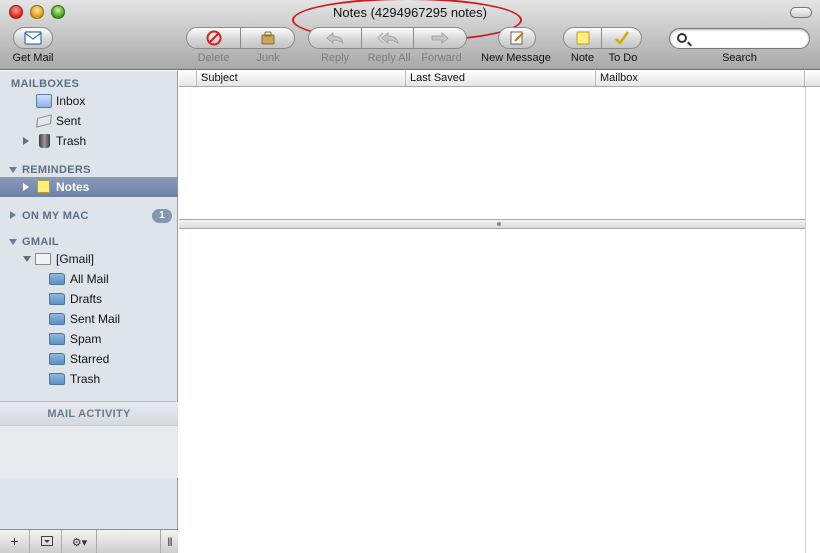 Image resolution: width=820 pixels, height=553 pixels. I want to click on reply-all-button, so click(388, 38).